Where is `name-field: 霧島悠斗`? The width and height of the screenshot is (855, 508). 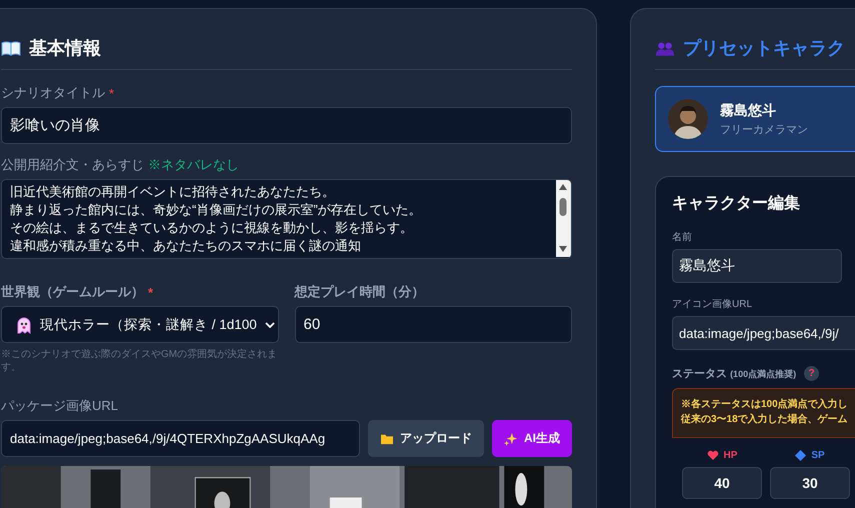
name-field: 霧島悠斗 is located at coordinates (757, 266).